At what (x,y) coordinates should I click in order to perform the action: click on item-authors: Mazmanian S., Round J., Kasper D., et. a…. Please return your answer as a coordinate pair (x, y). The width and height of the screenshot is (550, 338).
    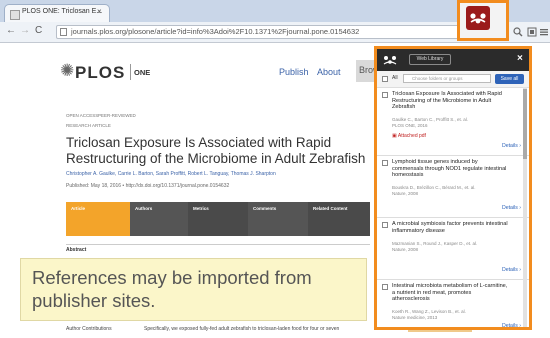
    Looking at the image, I should click on (435, 243).